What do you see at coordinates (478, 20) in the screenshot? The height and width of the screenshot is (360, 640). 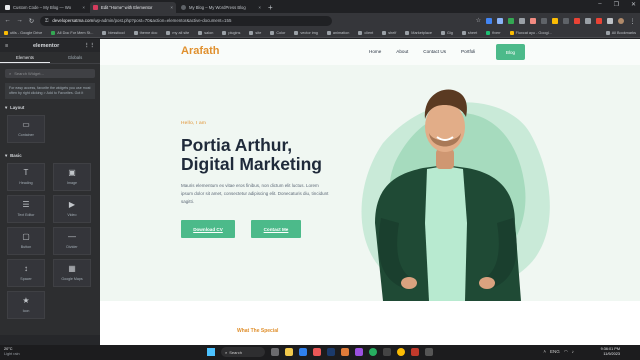 I see `bookmark-star-icon: ☆` at bounding box center [478, 20].